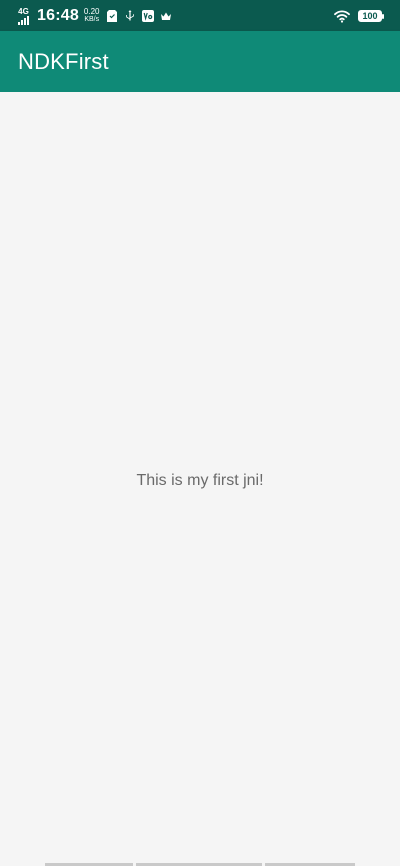  What do you see at coordinates (200, 61) in the screenshot?
I see `app-bar: NDKFirst` at bounding box center [200, 61].